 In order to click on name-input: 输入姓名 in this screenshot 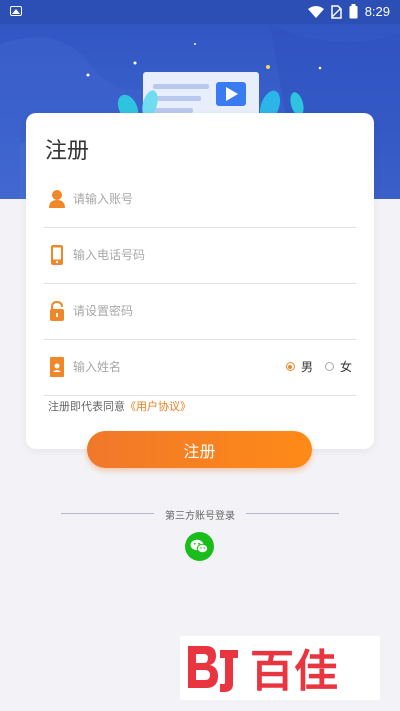, I will do `click(97, 366)`.